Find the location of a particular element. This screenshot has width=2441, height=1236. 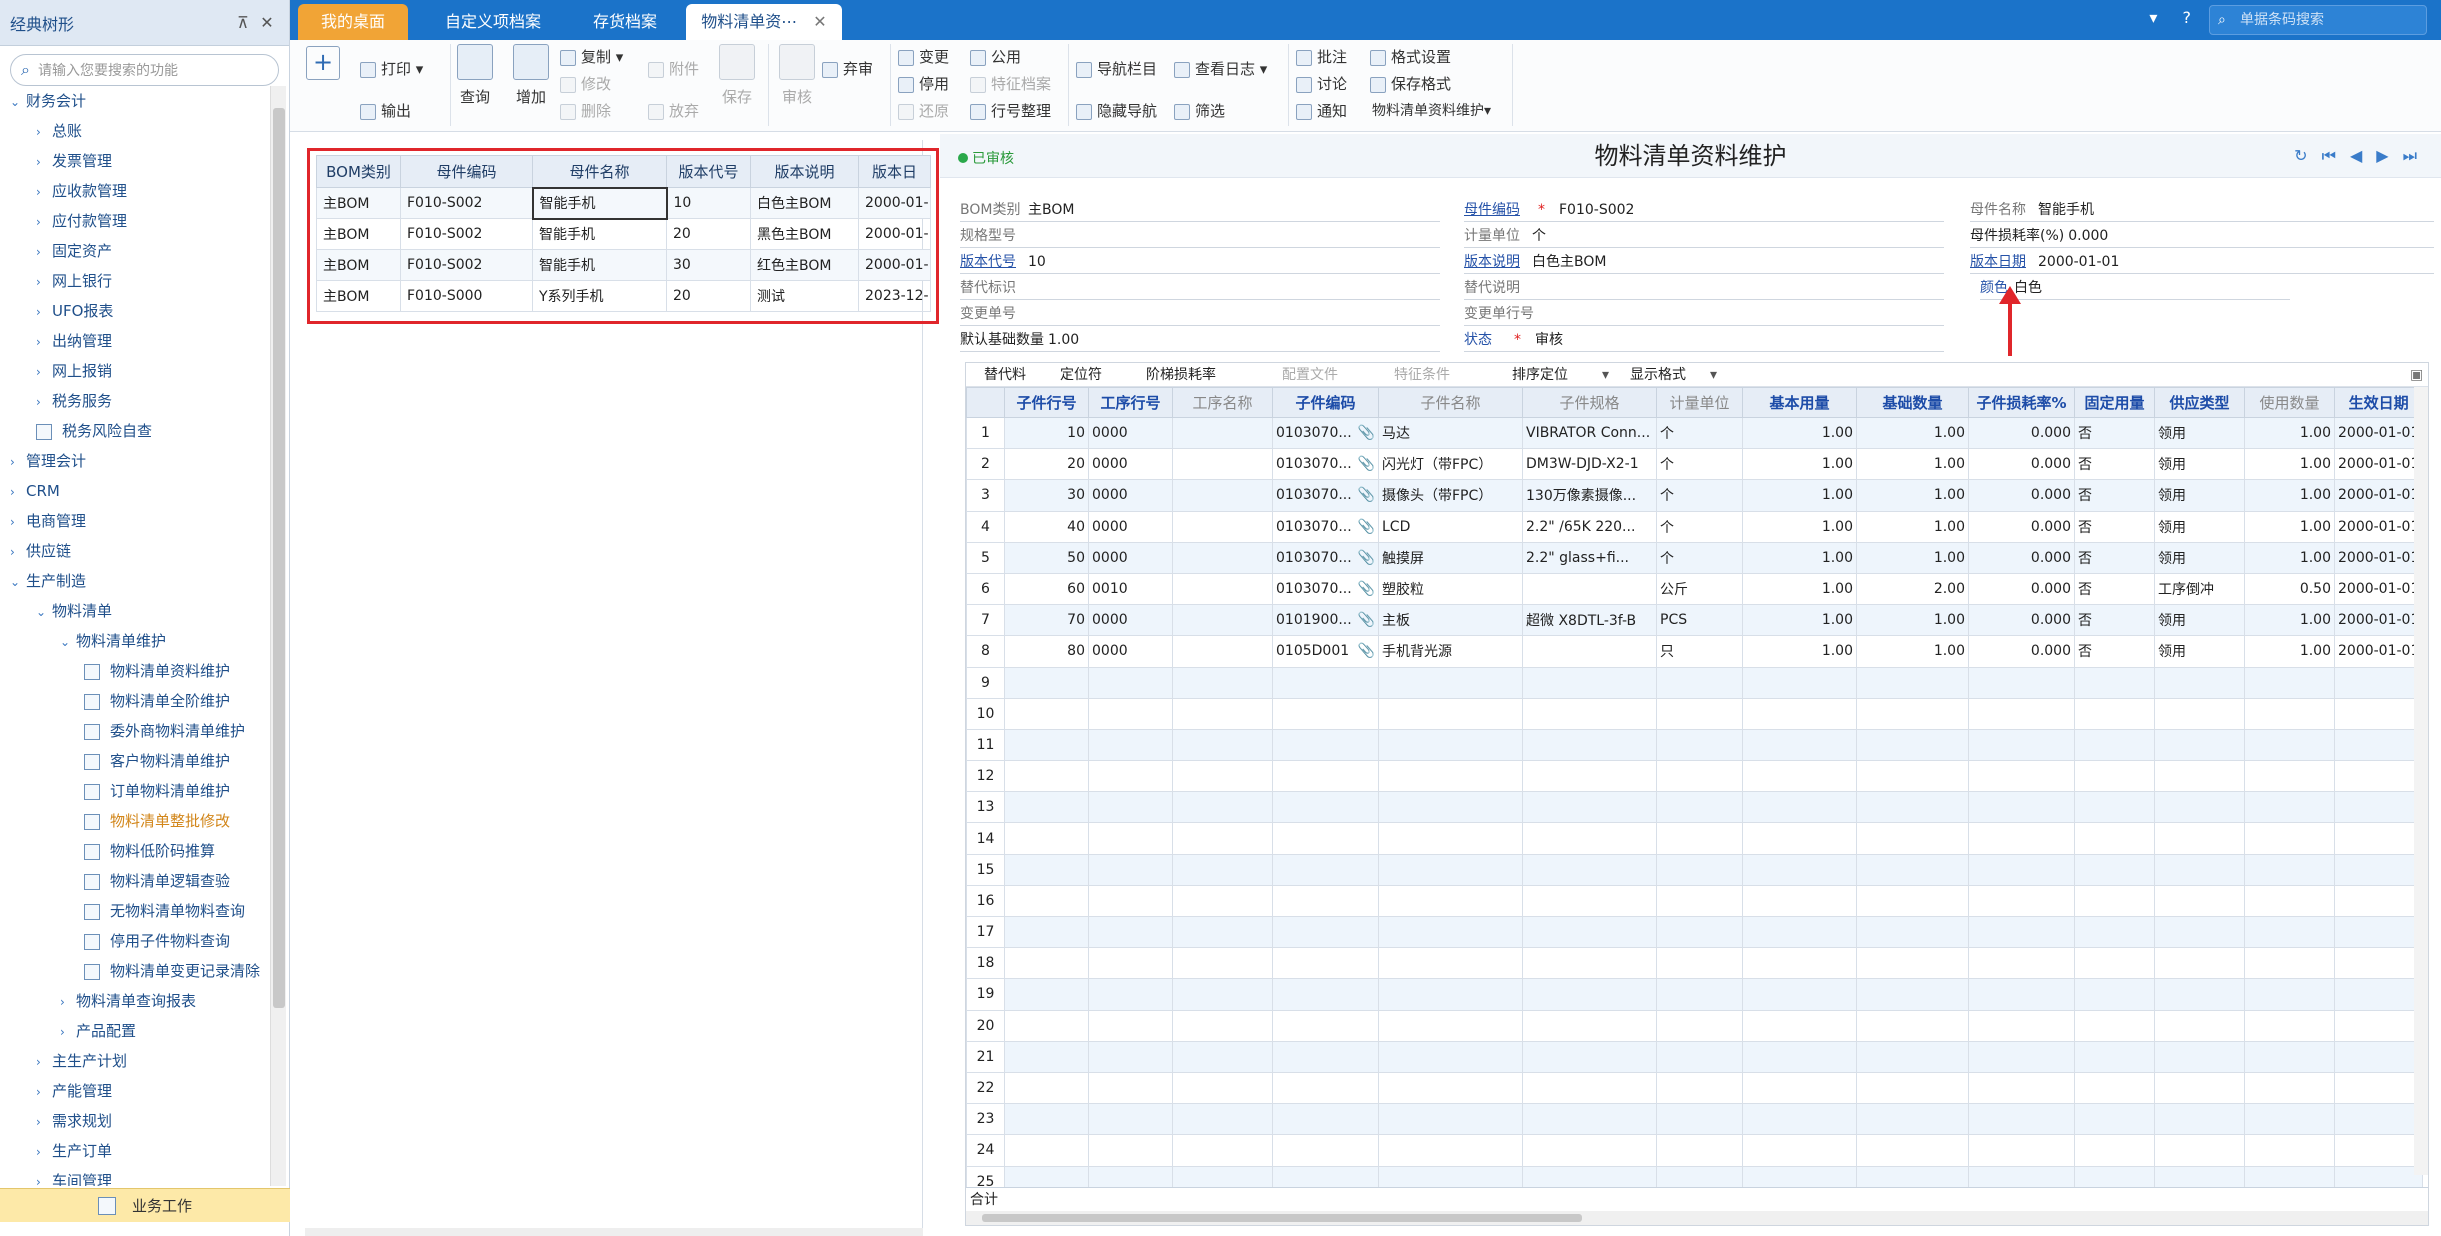

table-cell: 测试 is located at coordinates (804, 296).